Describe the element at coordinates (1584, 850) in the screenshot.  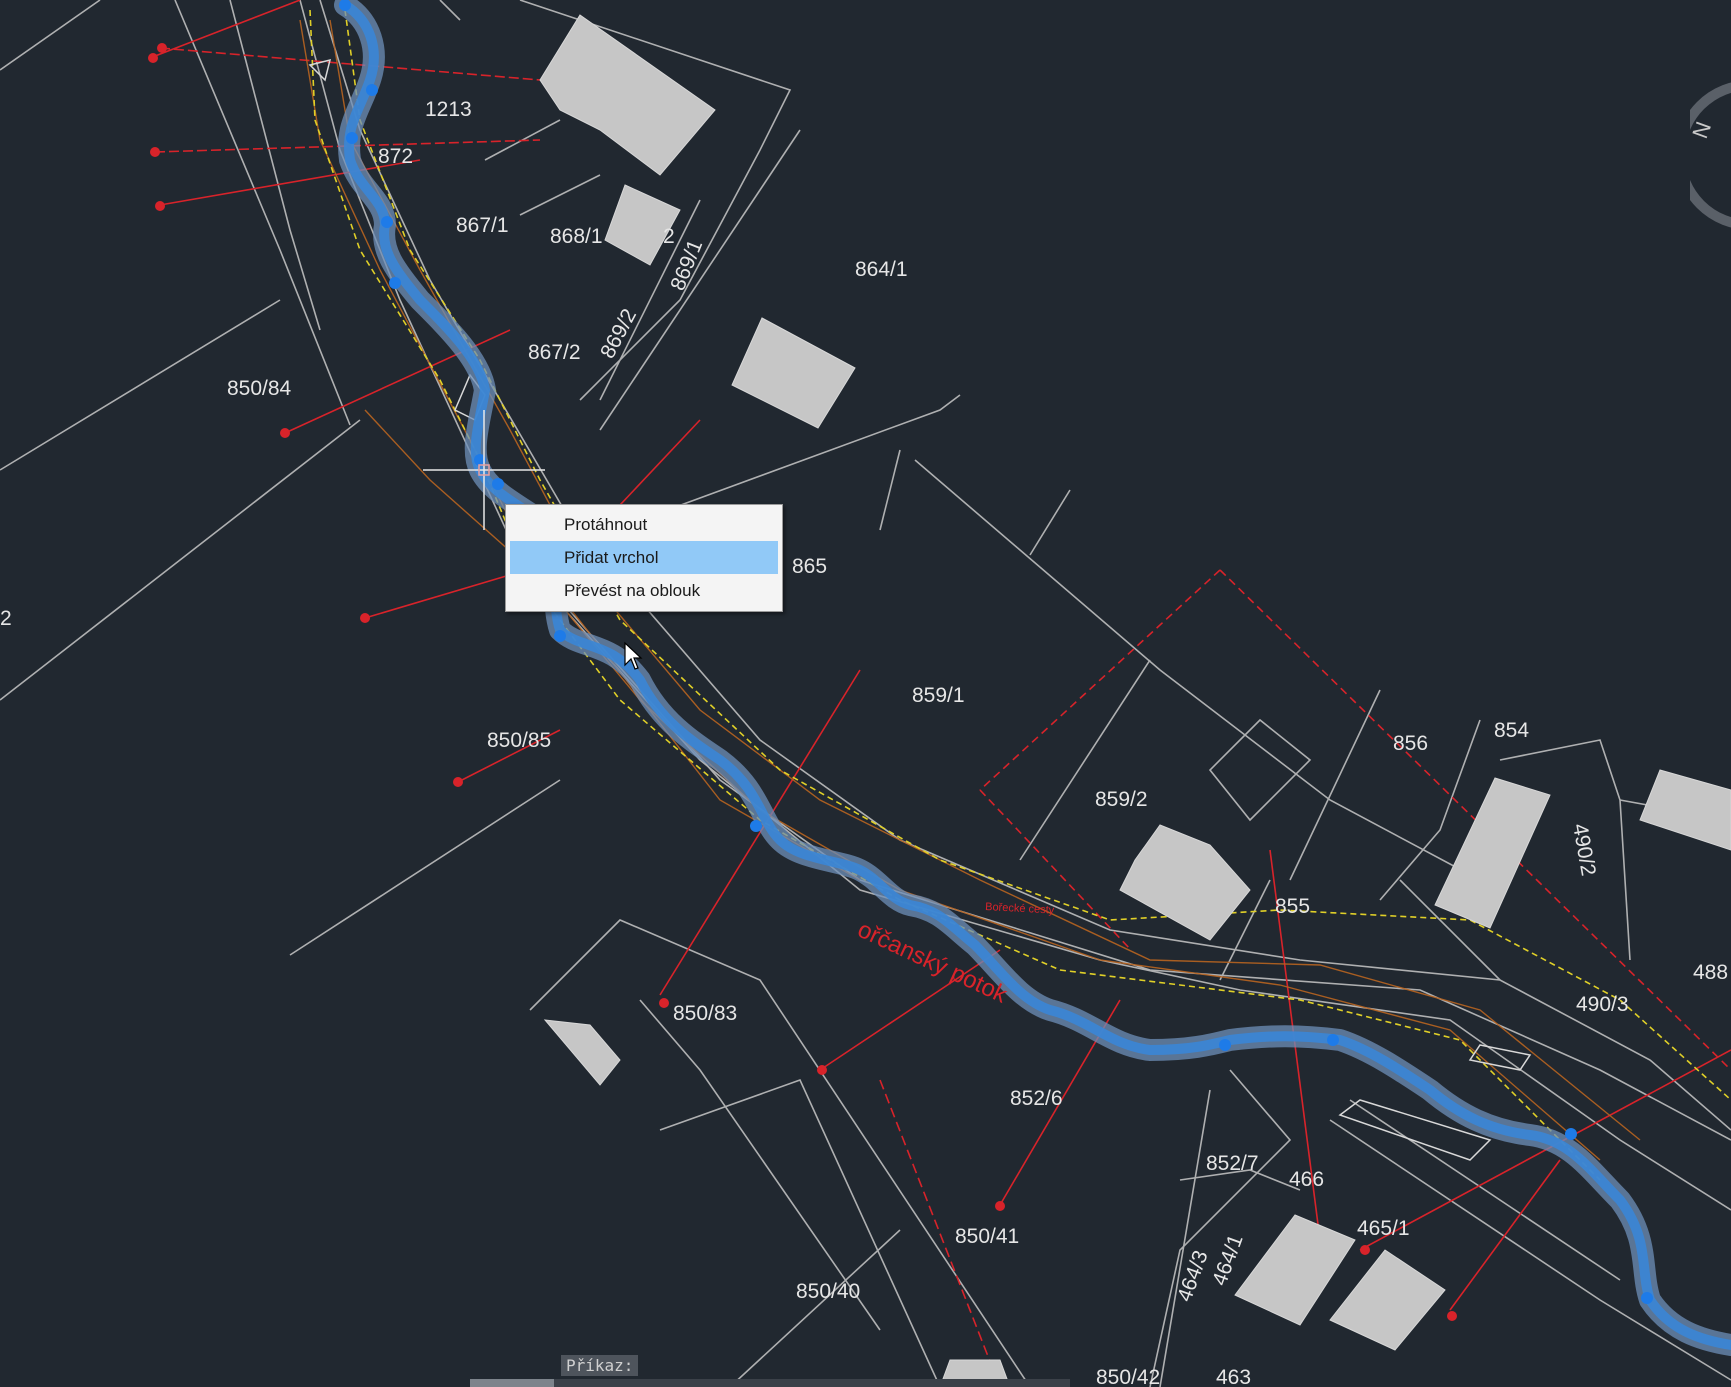
I see `parcel-label: 490/2` at that location.